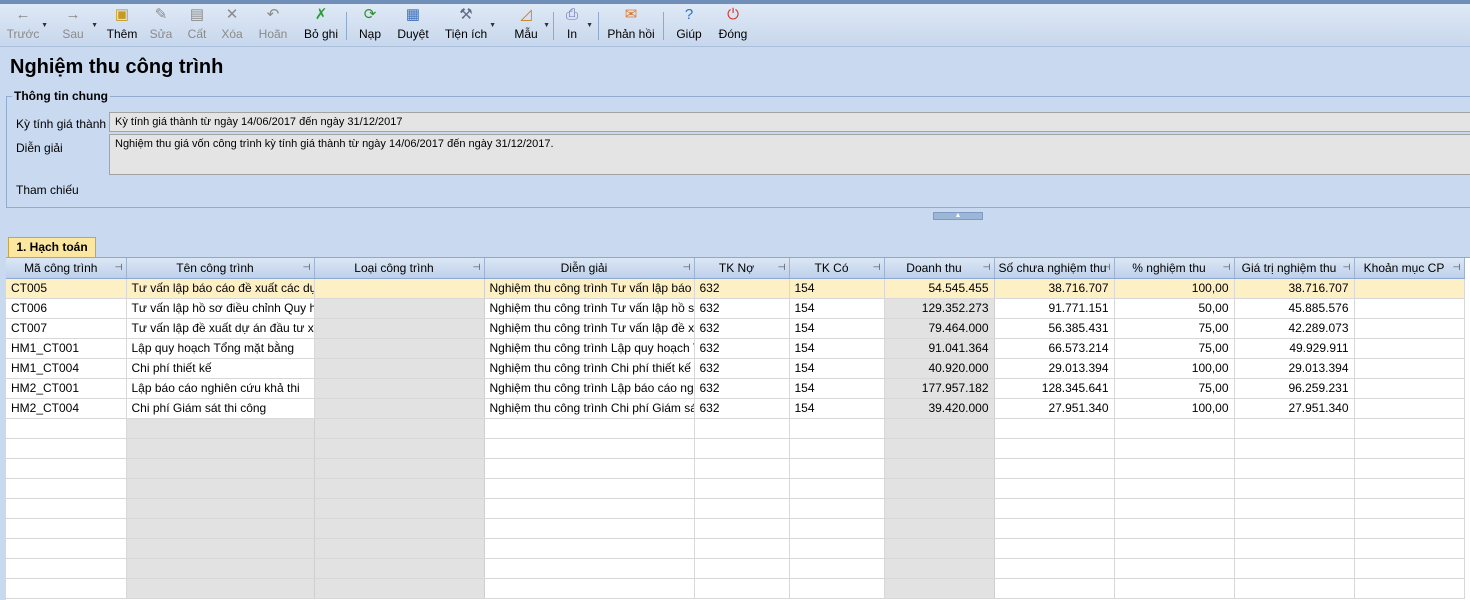 The width and height of the screenshot is (1470, 600). Describe the element at coordinates (66, 288) in the screenshot. I see `table-cell: CT005` at that location.